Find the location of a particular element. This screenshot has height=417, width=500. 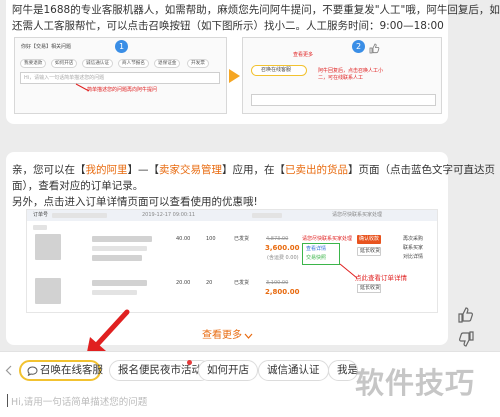

msg-text: 】页面（点击蓝色文字可直达页 is located at coordinates (421, 170).